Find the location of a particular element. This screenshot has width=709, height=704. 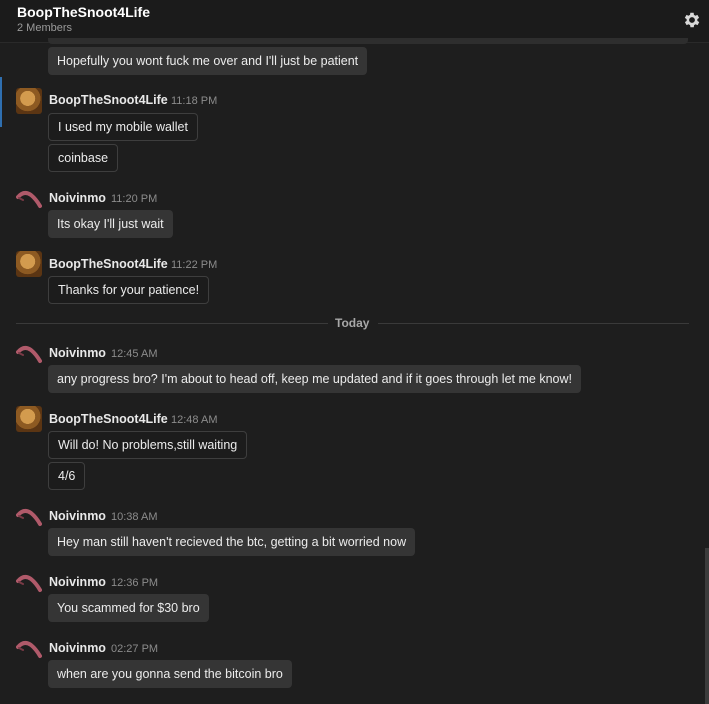

message-bubble: You scammed for $30 bro is located at coordinates (128, 608).